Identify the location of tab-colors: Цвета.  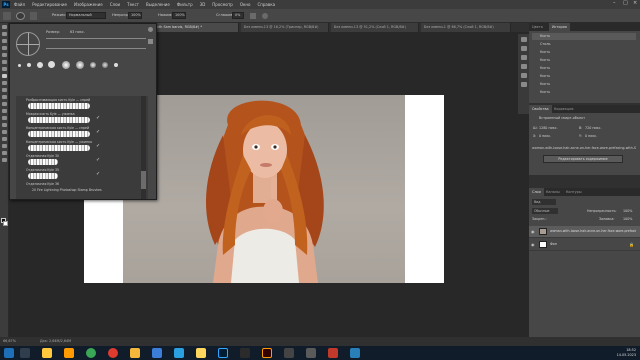
(537, 27).